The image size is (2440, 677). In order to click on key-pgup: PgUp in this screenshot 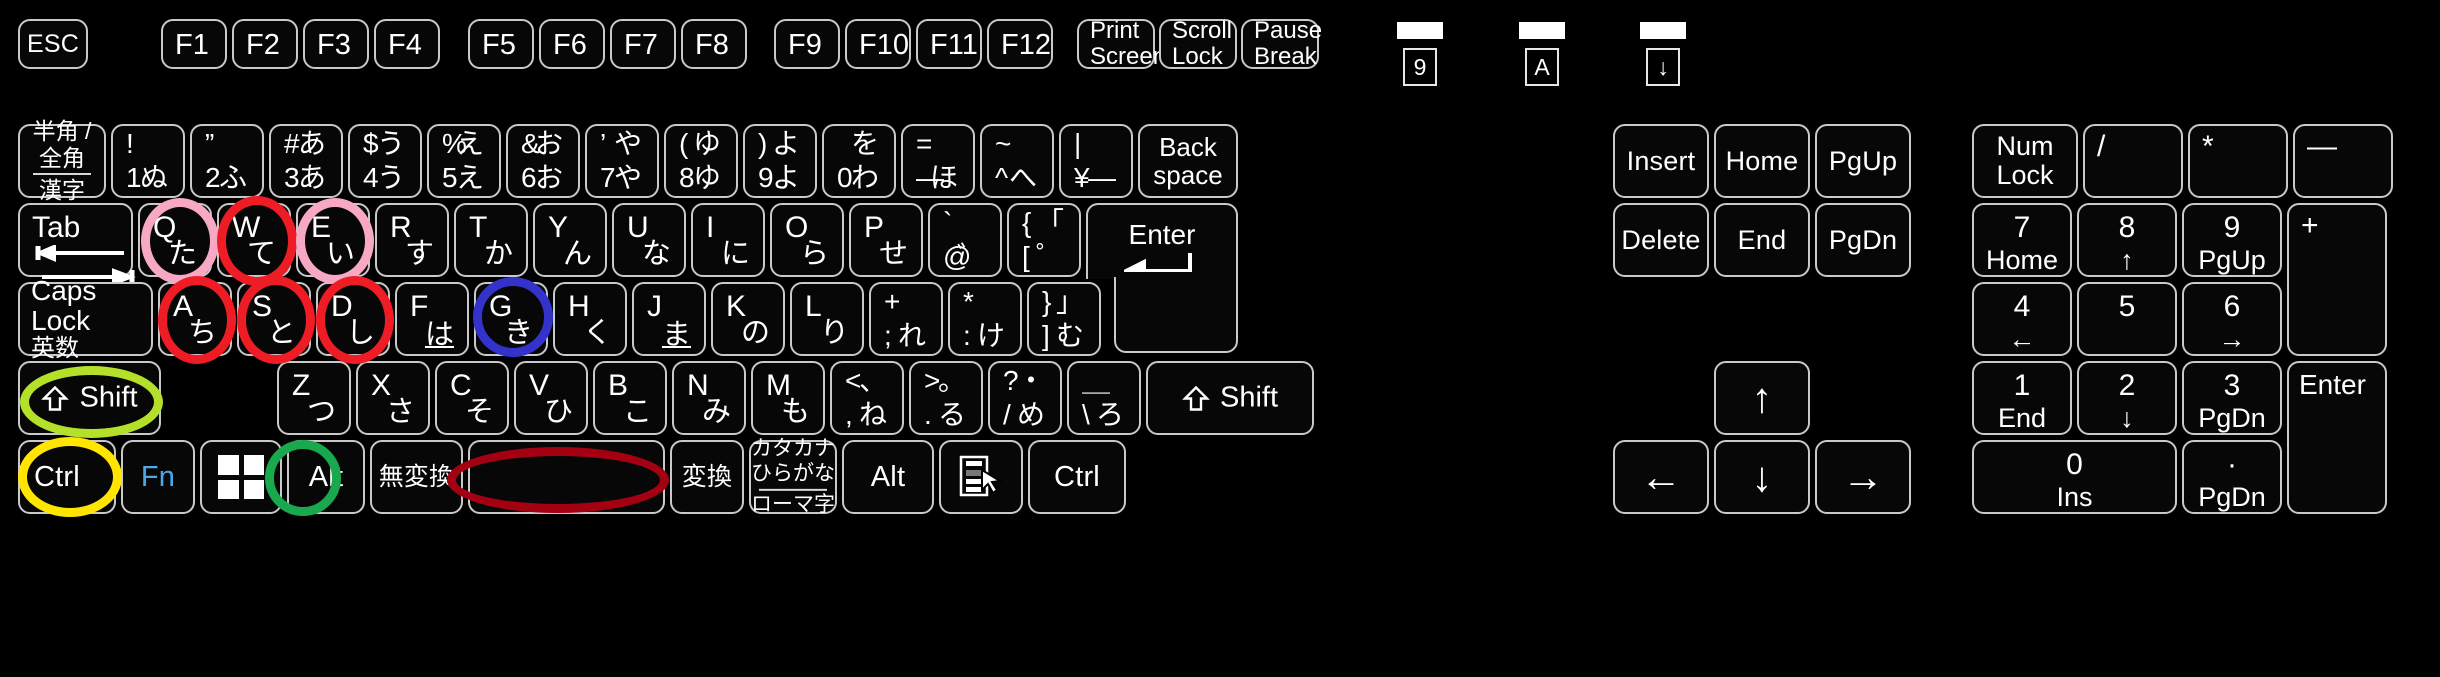, I will do `click(1863, 161)`.